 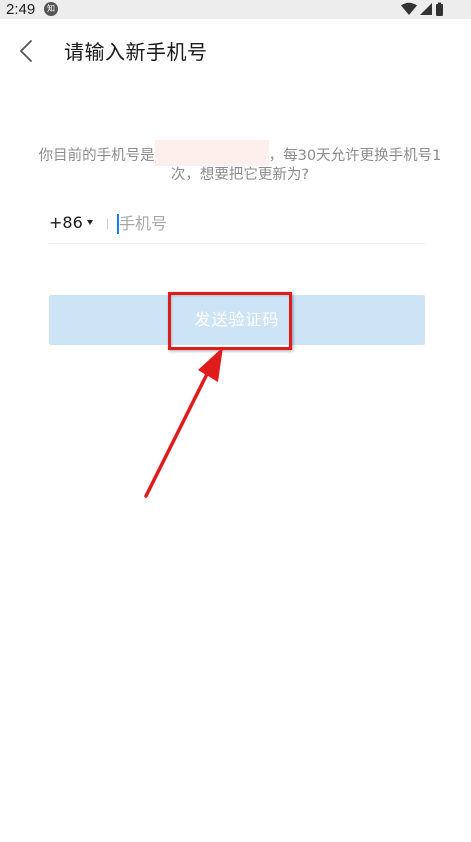 I want to click on chevron-left-icon, so click(x=26, y=51).